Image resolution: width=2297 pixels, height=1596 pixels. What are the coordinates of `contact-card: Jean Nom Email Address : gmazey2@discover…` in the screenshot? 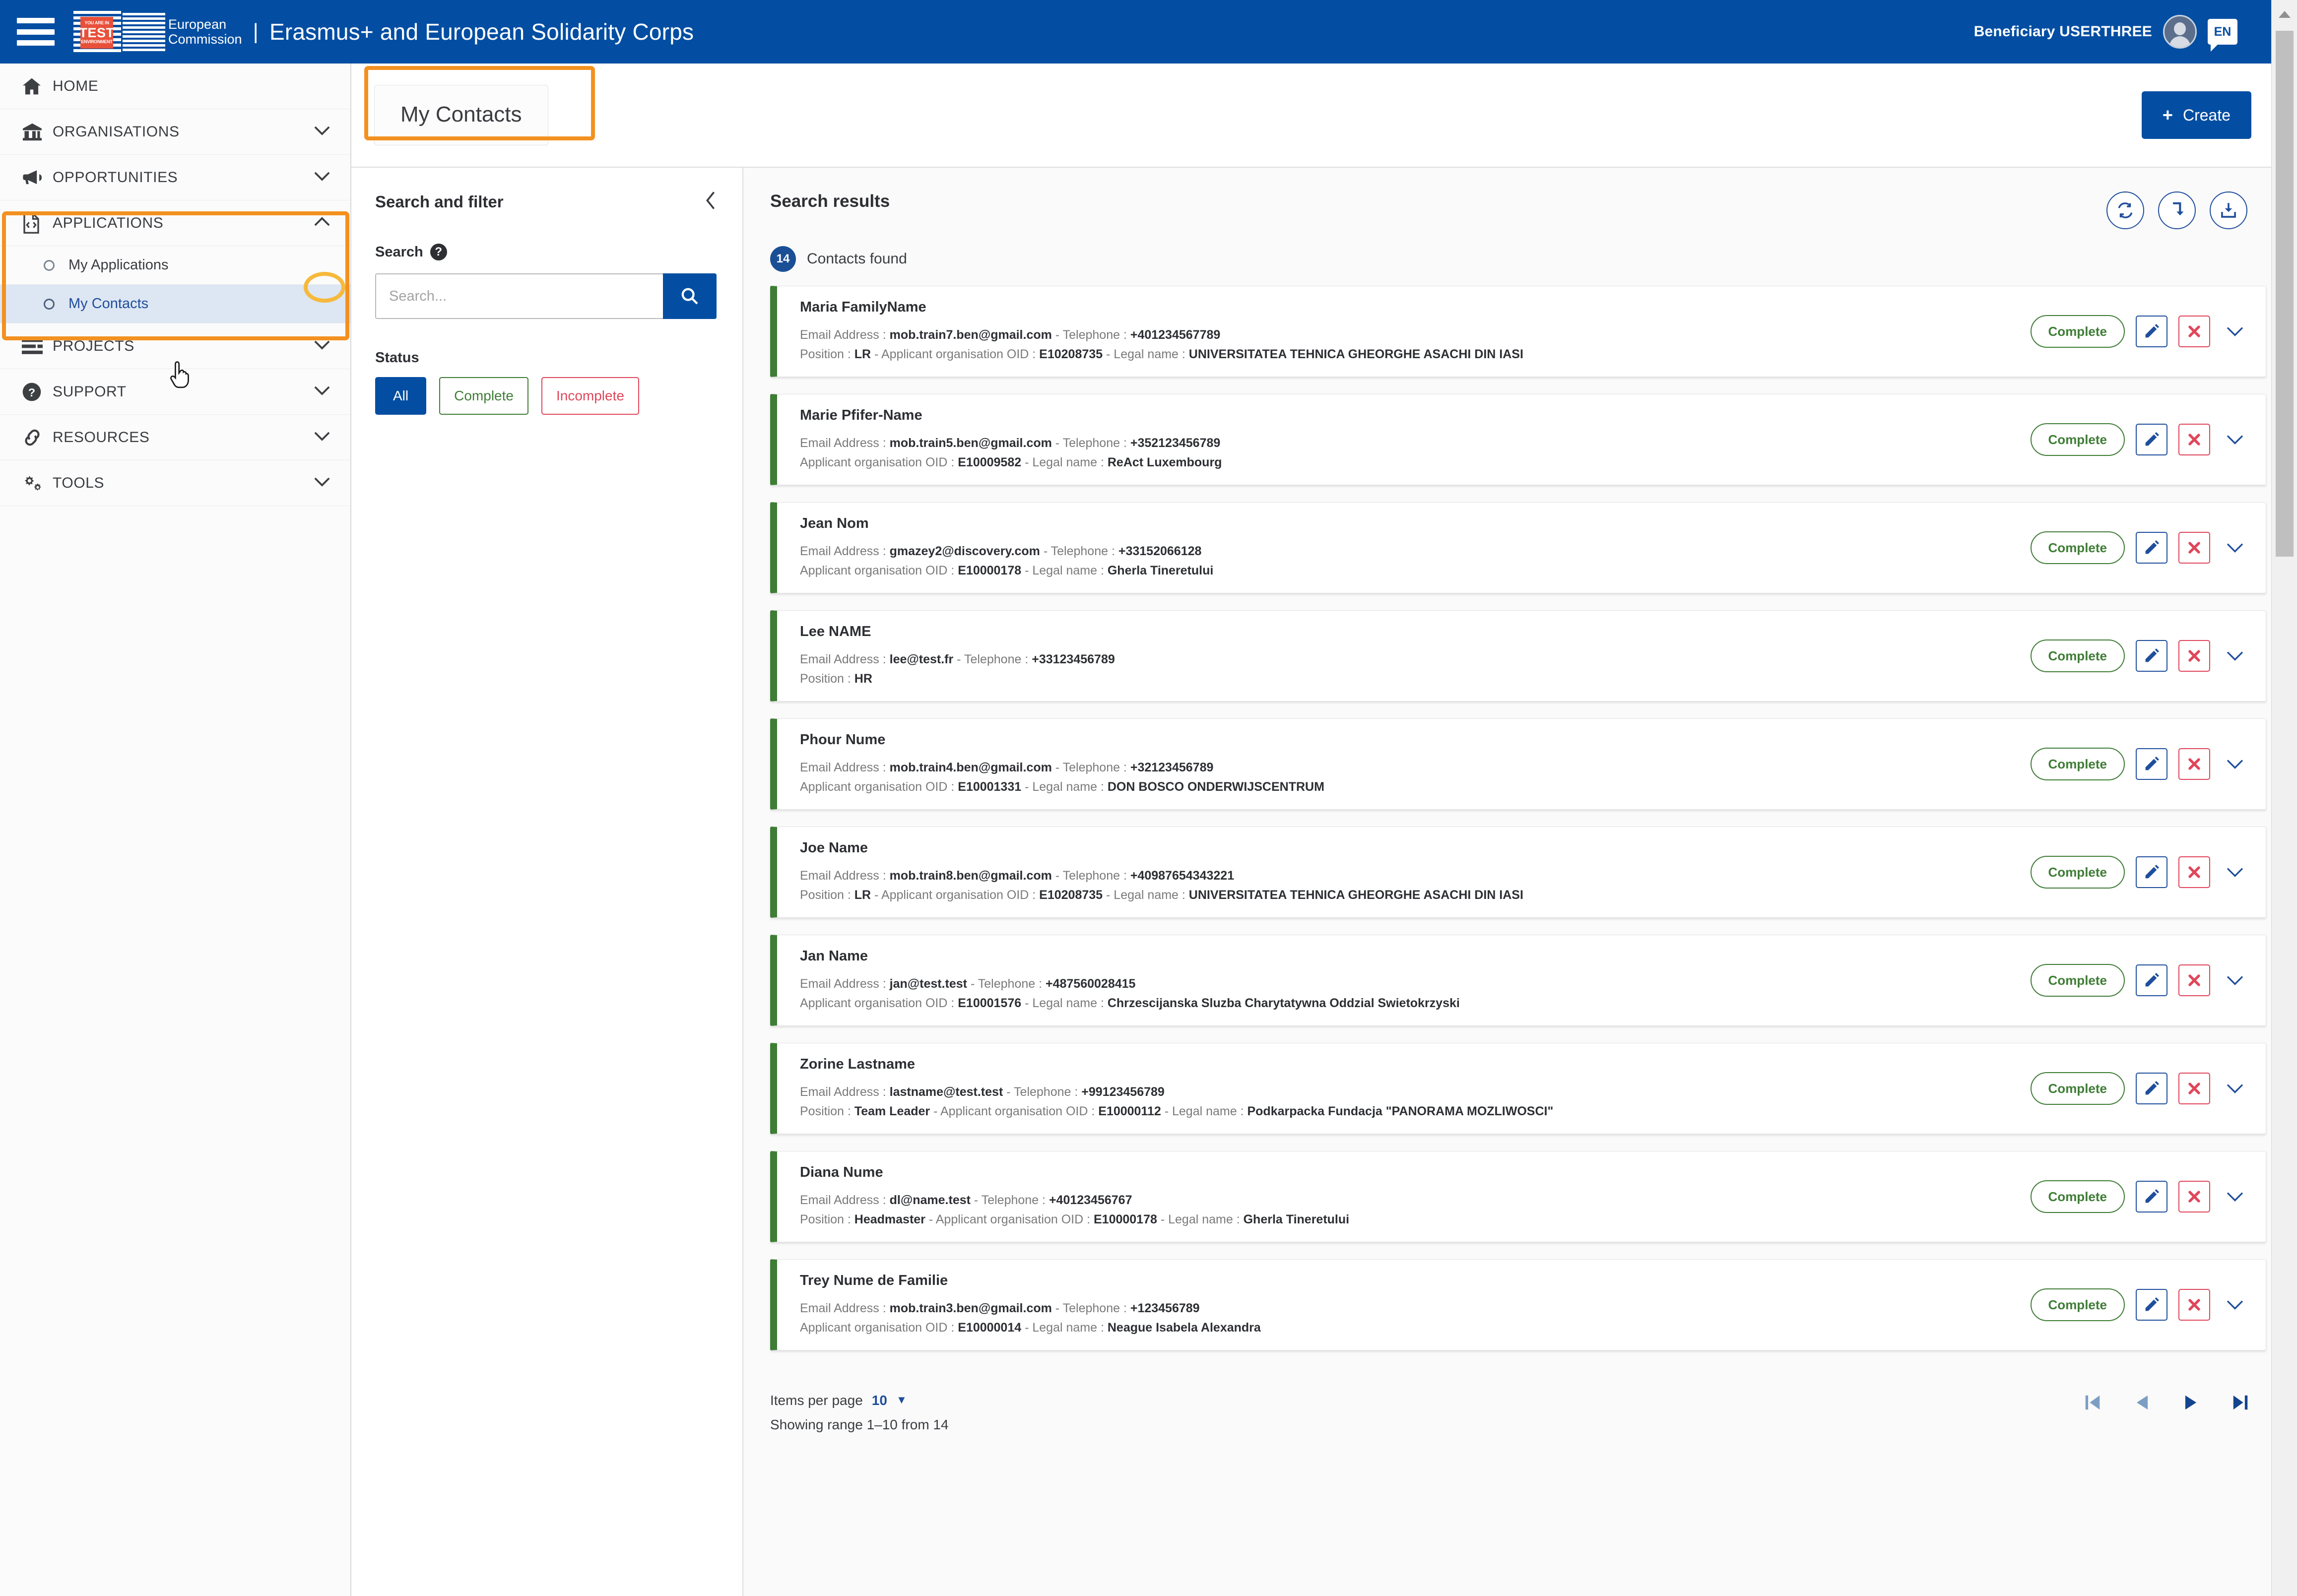 It's located at (1518, 547).